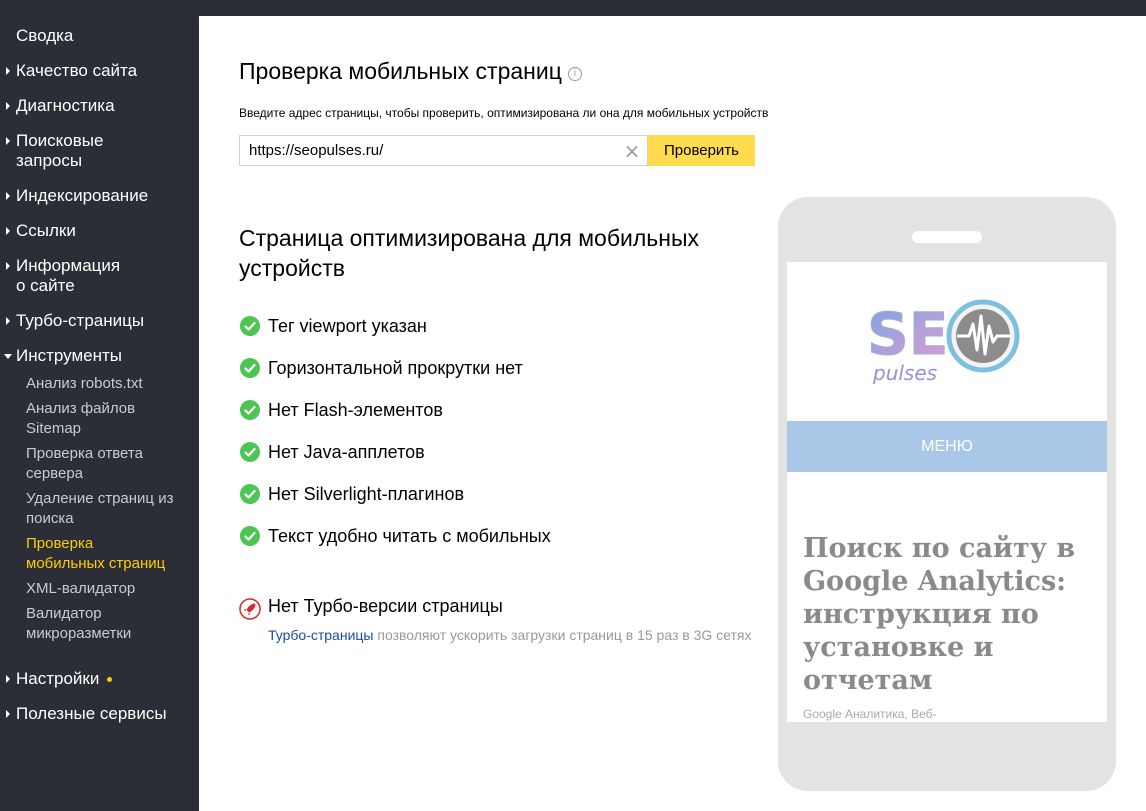 The height and width of the screenshot is (811, 1146). Describe the element at coordinates (409, 536) in the screenshot. I see `check-item-label: Текст удобно читать с мобильных` at that location.